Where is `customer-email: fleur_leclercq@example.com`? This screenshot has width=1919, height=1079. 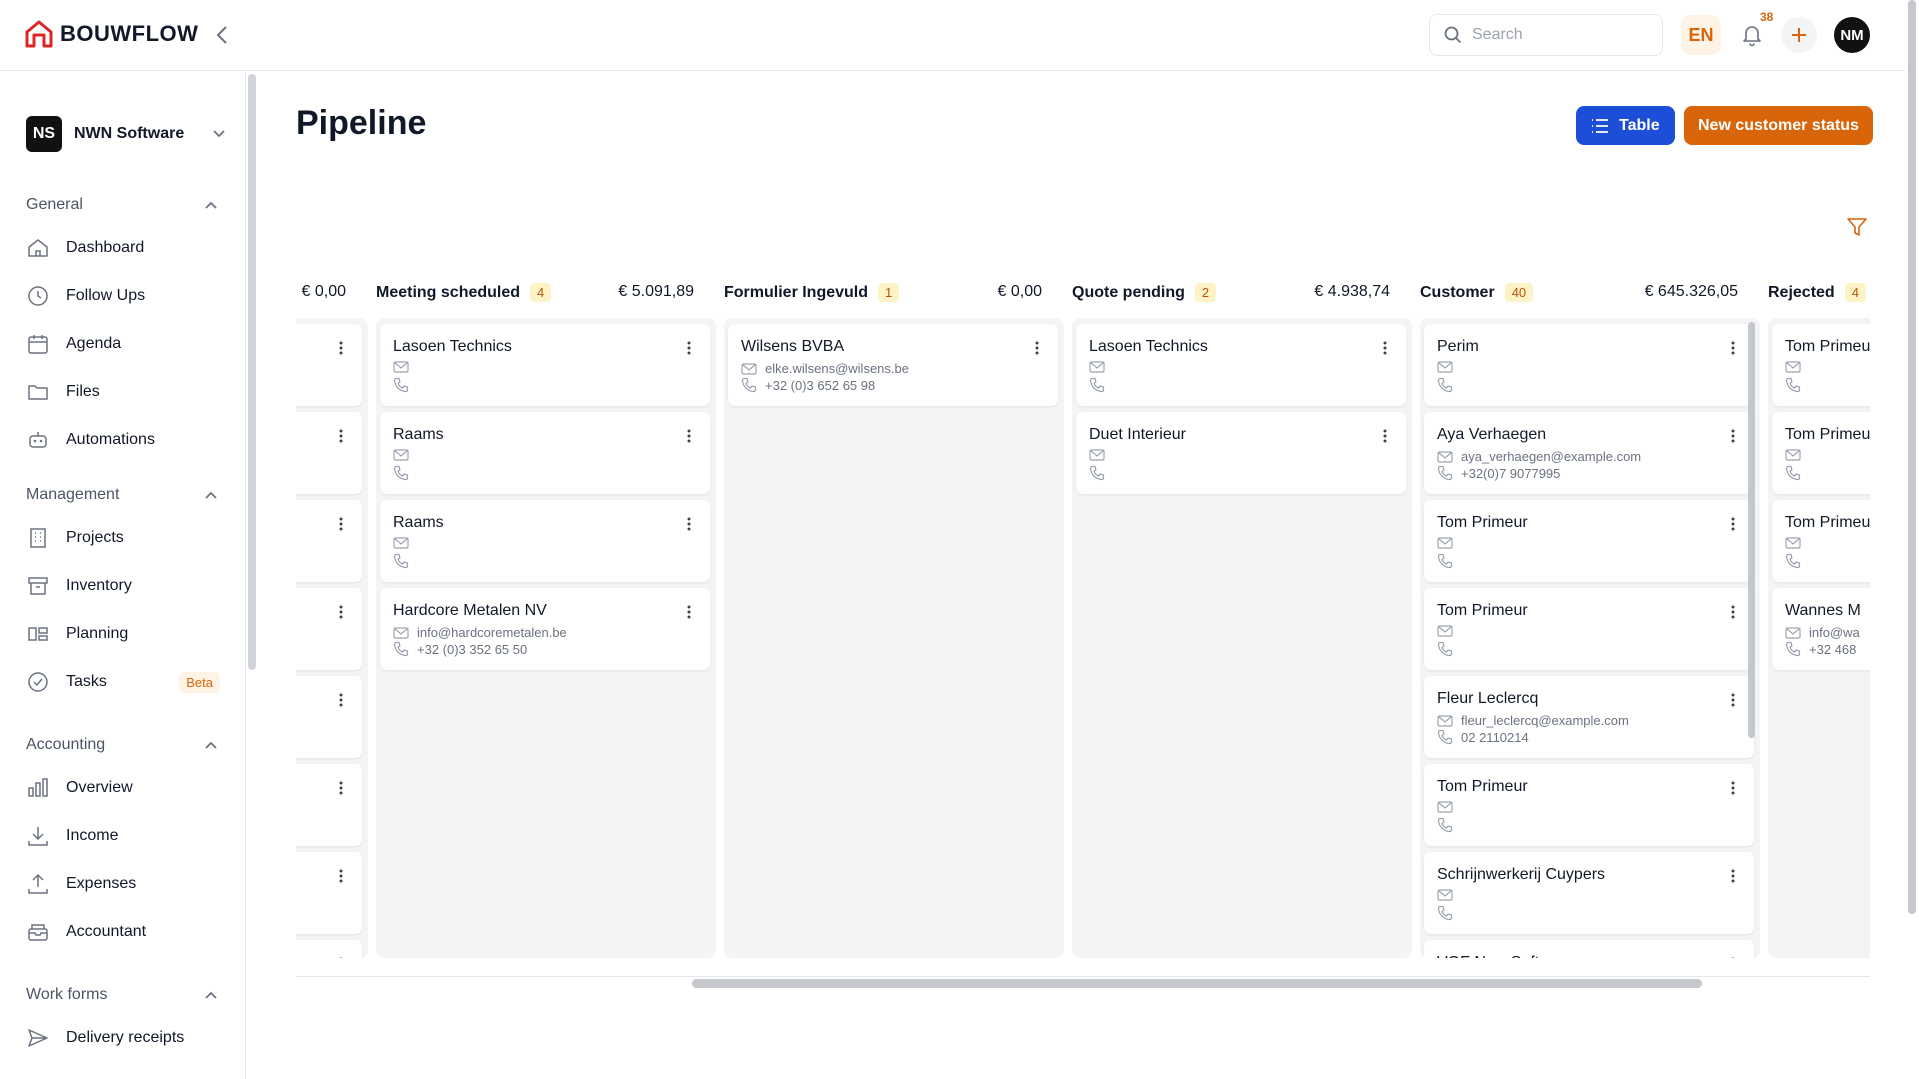 customer-email: fleur_leclercq@example.com is located at coordinates (1545, 720).